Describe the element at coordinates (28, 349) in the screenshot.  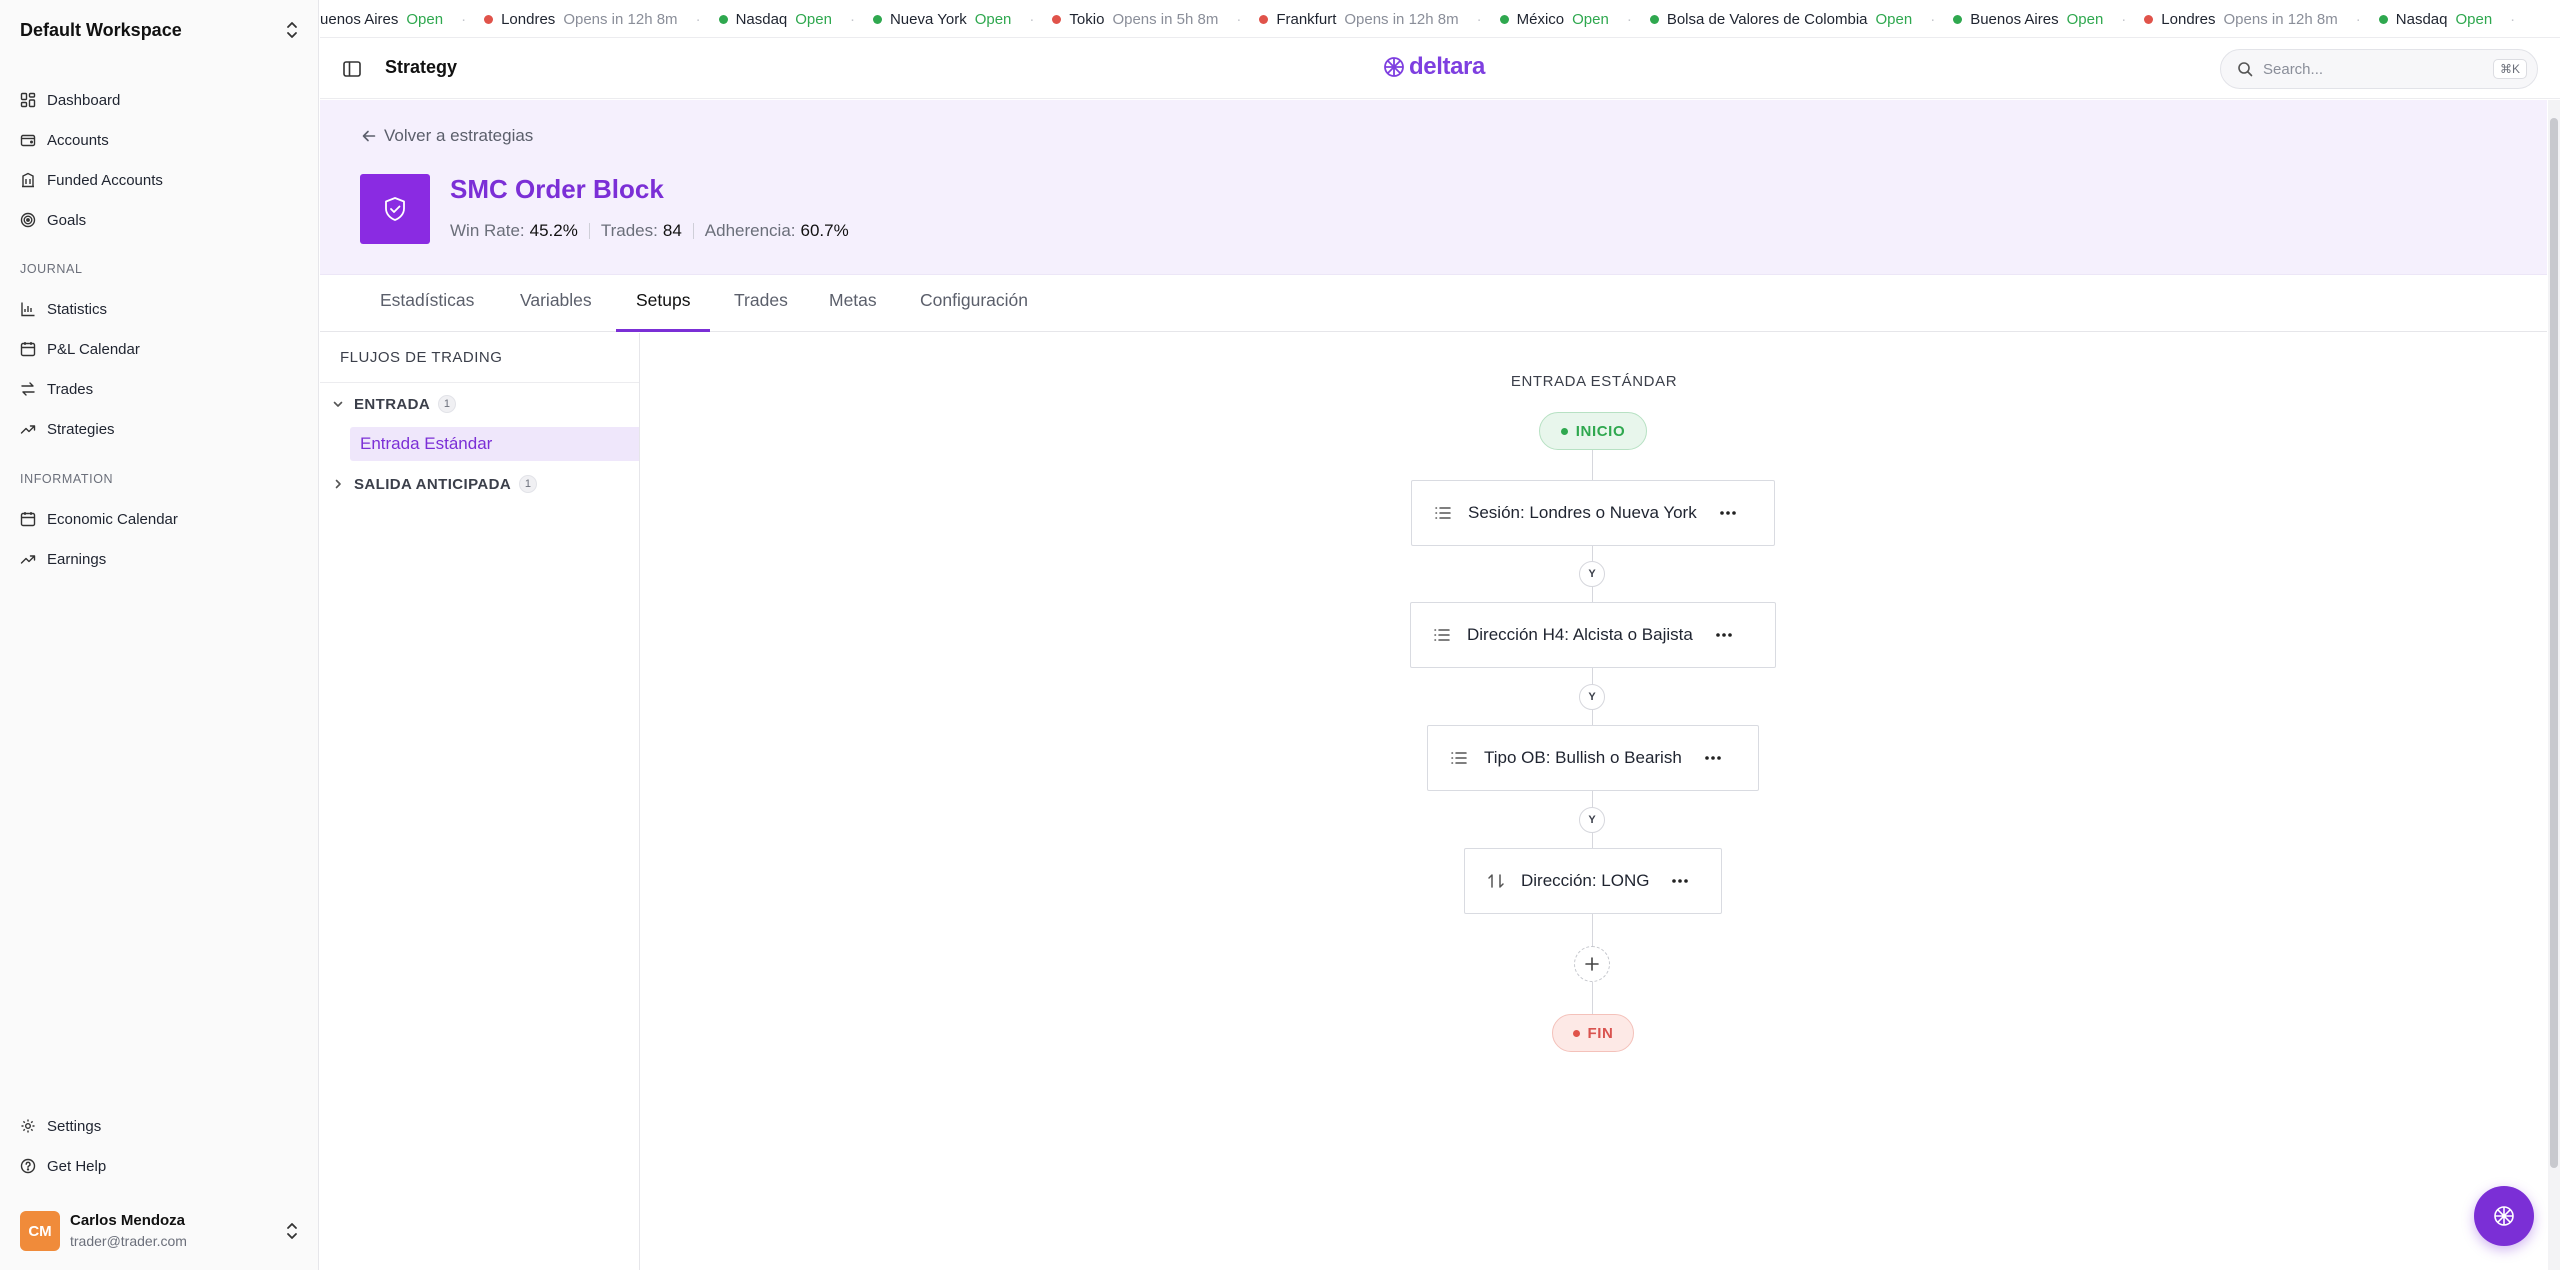
I see `calendar-icon` at that location.